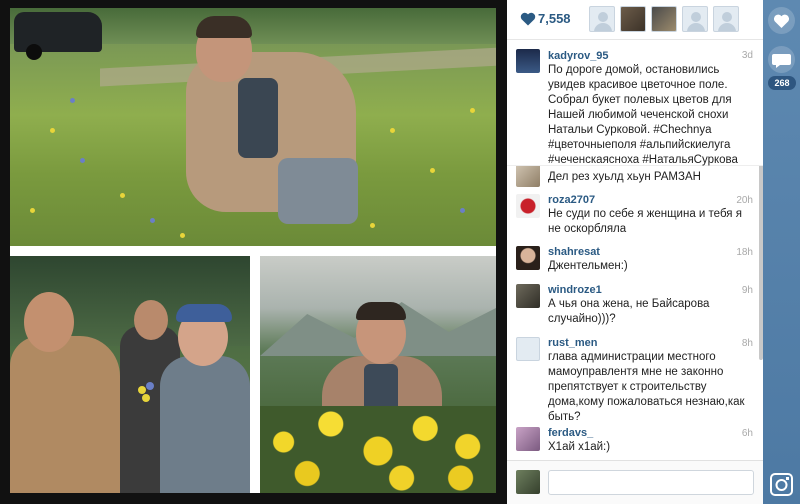 This screenshot has height=504, width=800. I want to click on comment-bar, so click(635, 482).